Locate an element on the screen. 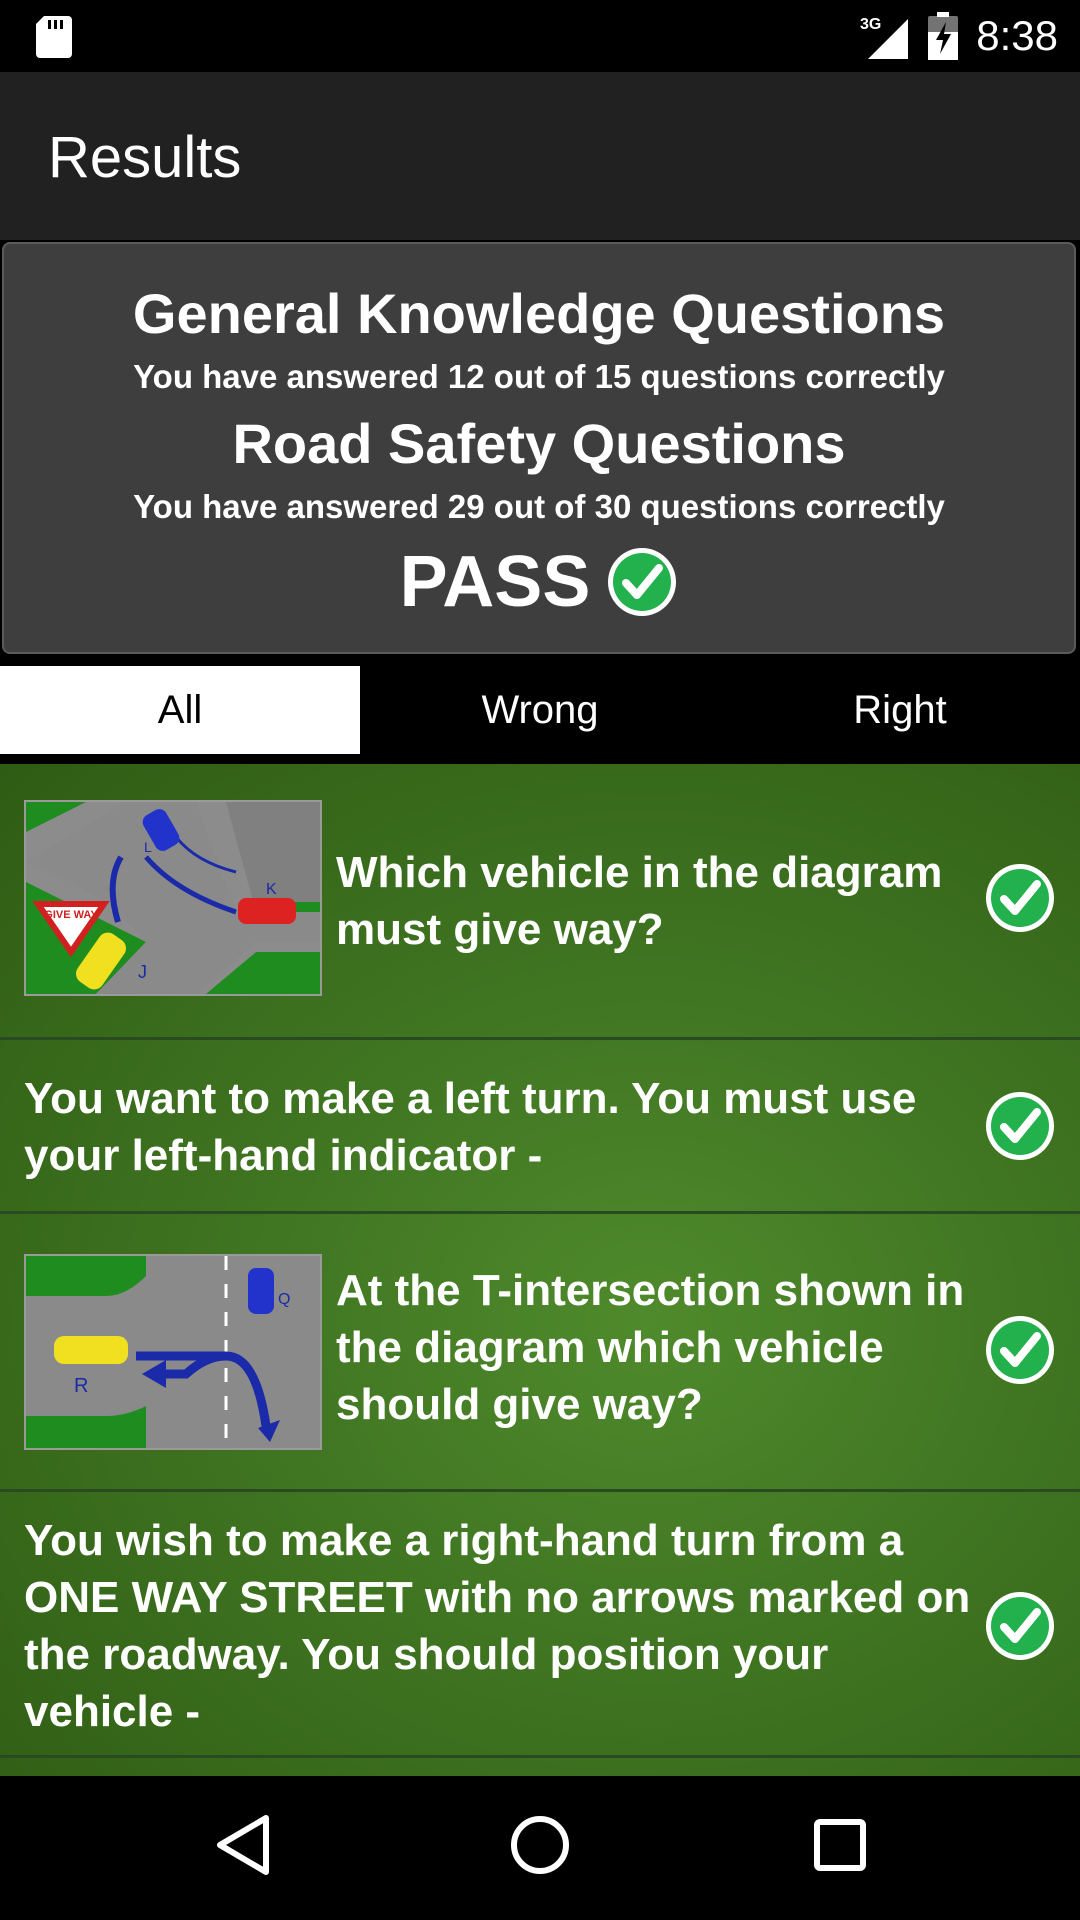  road-safety-title: Road Safety Questions is located at coordinates (539, 443).